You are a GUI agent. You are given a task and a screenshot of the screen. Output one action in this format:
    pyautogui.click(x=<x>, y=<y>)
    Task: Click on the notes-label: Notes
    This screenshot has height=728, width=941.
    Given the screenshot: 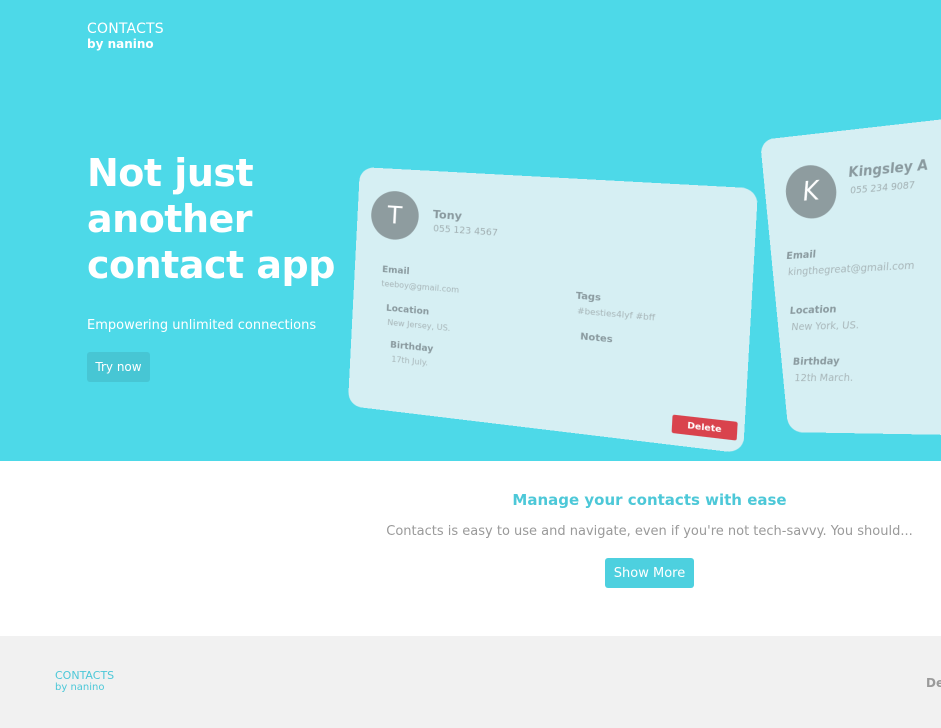 What is the action you would take?
    pyautogui.click(x=596, y=338)
    